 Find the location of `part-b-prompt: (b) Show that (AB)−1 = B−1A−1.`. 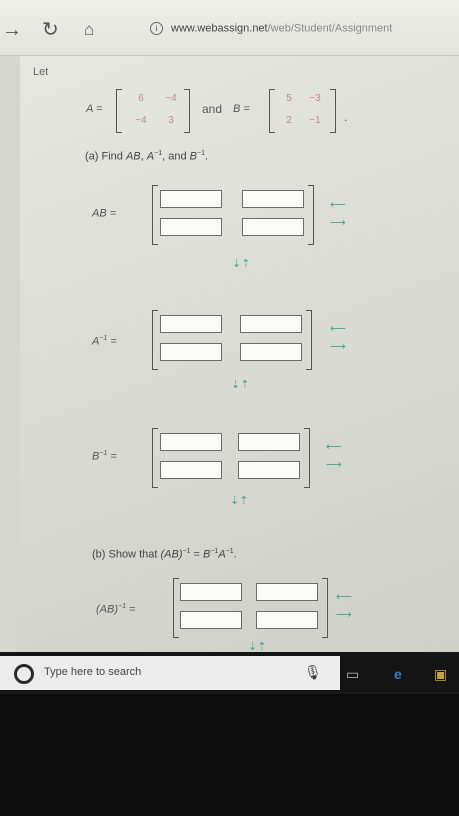

part-b-prompt: (b) Show that (AB)−1 = B−1A−1. is located at coordinates (164, 554).